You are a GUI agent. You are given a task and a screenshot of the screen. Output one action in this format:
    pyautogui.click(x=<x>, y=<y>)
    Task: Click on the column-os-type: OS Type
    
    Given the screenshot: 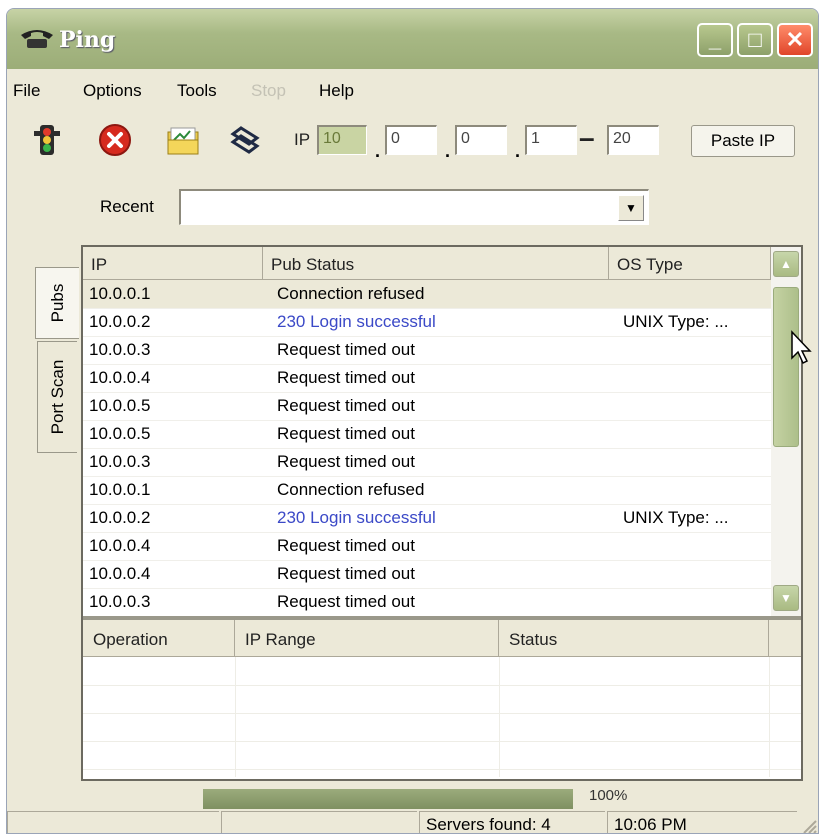 What is the action you would take?
    pyautogui.click(x=690, y=263)
    